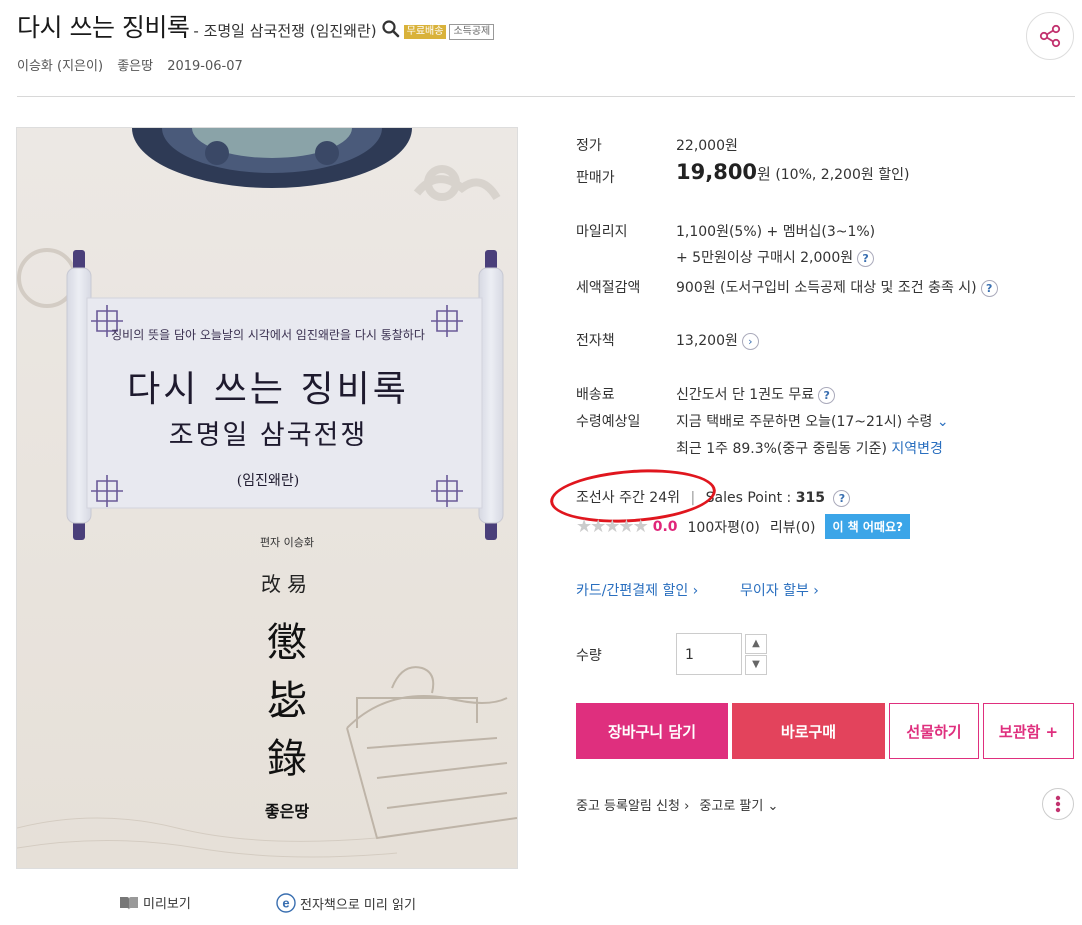 This screenshot has height=925, width=1082. What do you see at coordinates (287, 701) in the screenshot?
I see `cover-hanja-2: 毖` at bounding box center [287, 701].